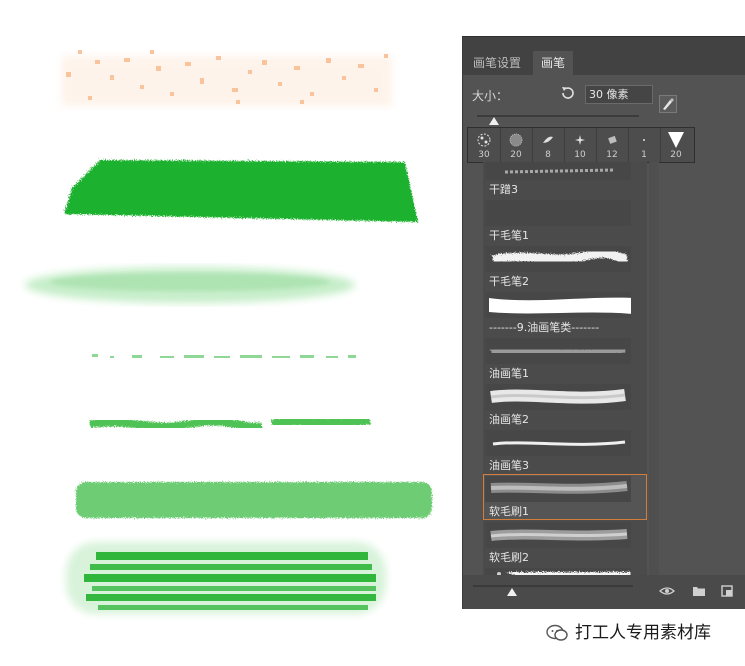  Describe the element at coordinates (484, 155) in the screenshot. I see `recent-brush-size: 30` at that location.